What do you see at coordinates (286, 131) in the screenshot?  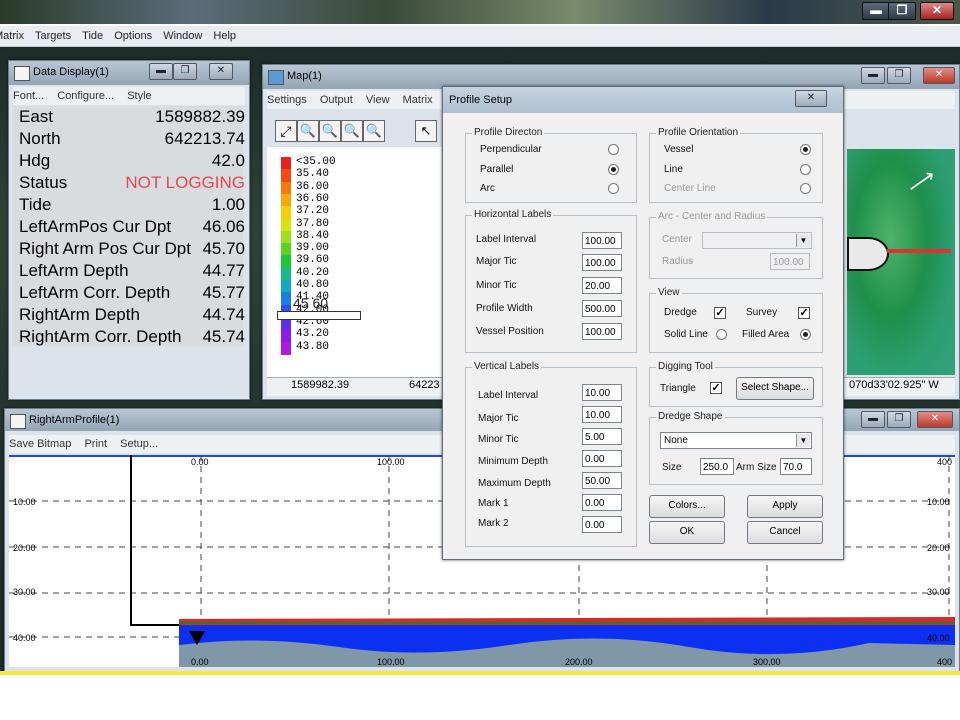 I see `zoom-extents-icon: ⤢` at bounding box center [286, 131].